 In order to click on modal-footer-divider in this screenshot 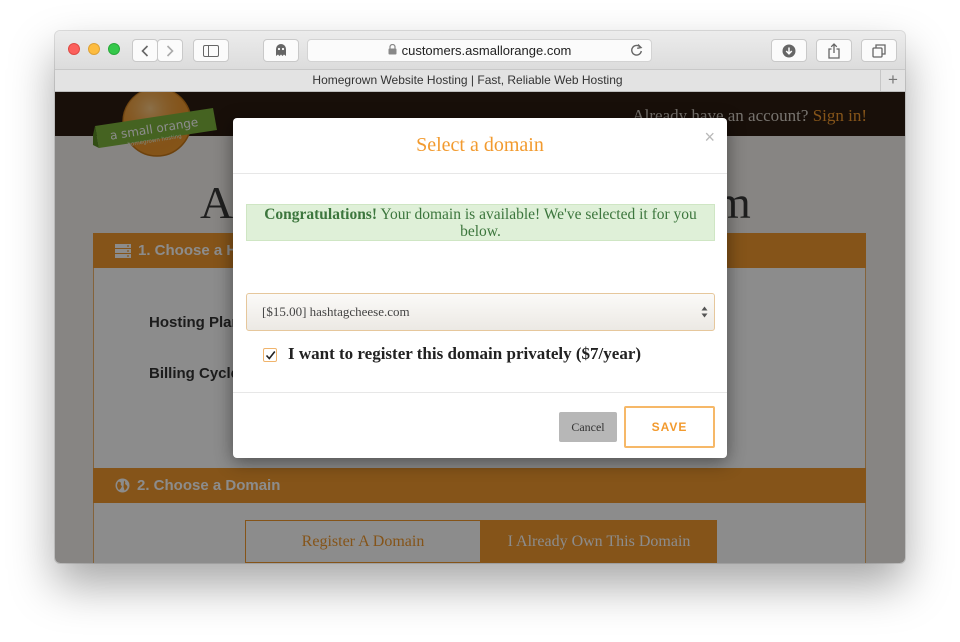, I will do `click(480, 392)`.